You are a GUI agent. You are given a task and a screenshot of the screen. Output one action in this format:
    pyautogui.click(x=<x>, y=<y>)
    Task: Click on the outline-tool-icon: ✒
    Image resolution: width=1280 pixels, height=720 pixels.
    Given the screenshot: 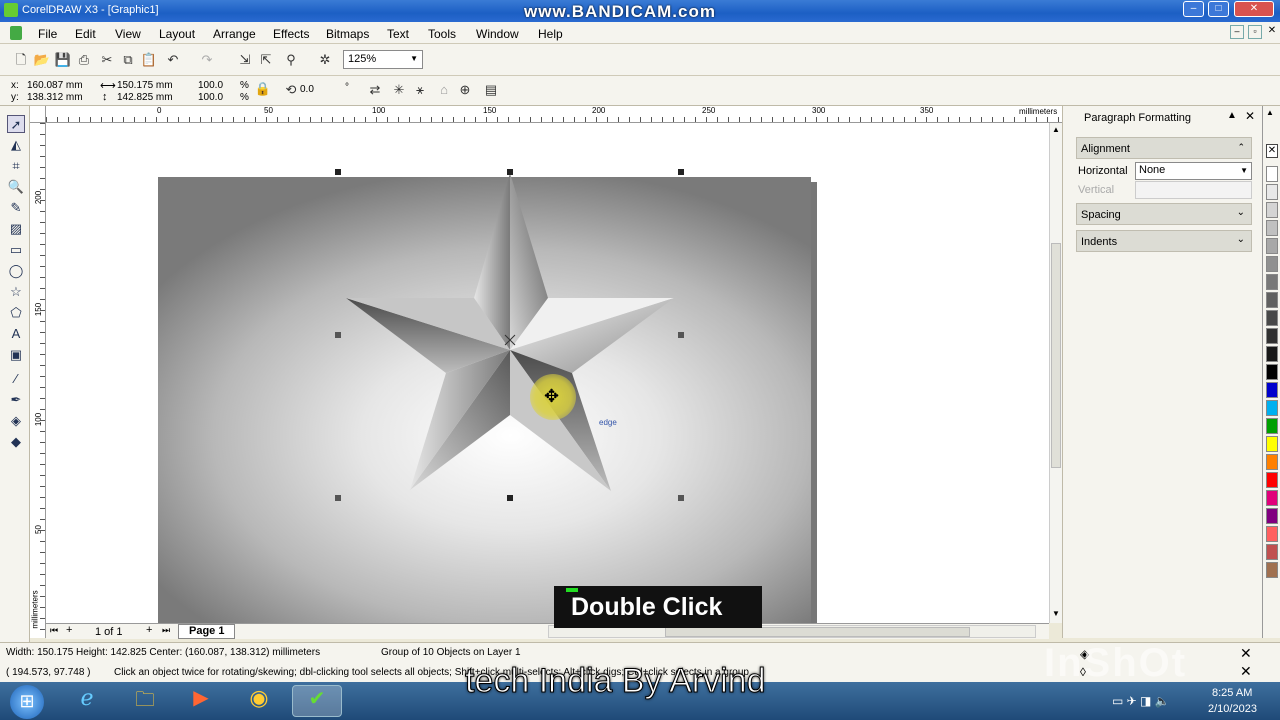 What is the action you would take?
    pyautogui.click(x=16, y=400)
    